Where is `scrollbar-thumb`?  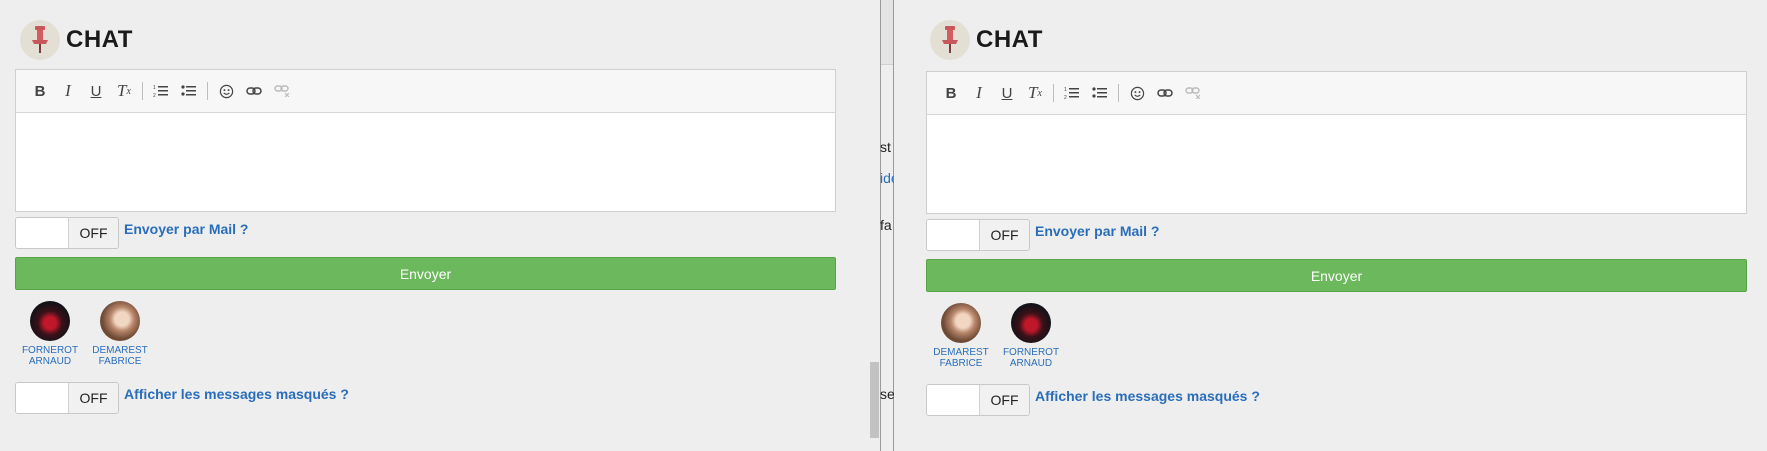
scrollbar-thumb is located at coordinates (874, 400).